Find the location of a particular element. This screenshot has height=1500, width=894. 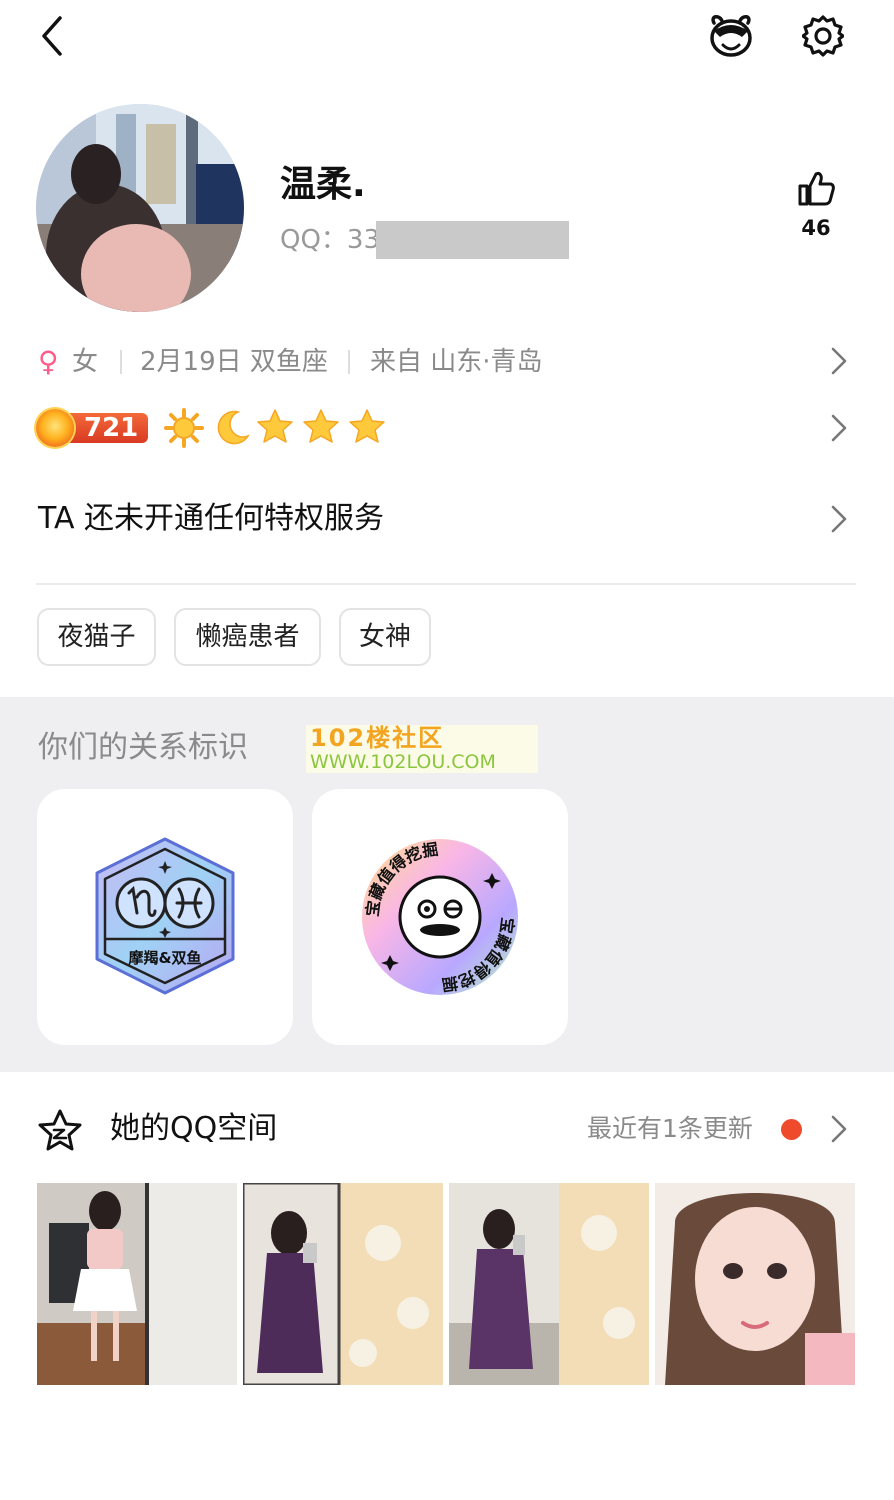

gender-symbol: ♀ is located at coordinates (48, 361).